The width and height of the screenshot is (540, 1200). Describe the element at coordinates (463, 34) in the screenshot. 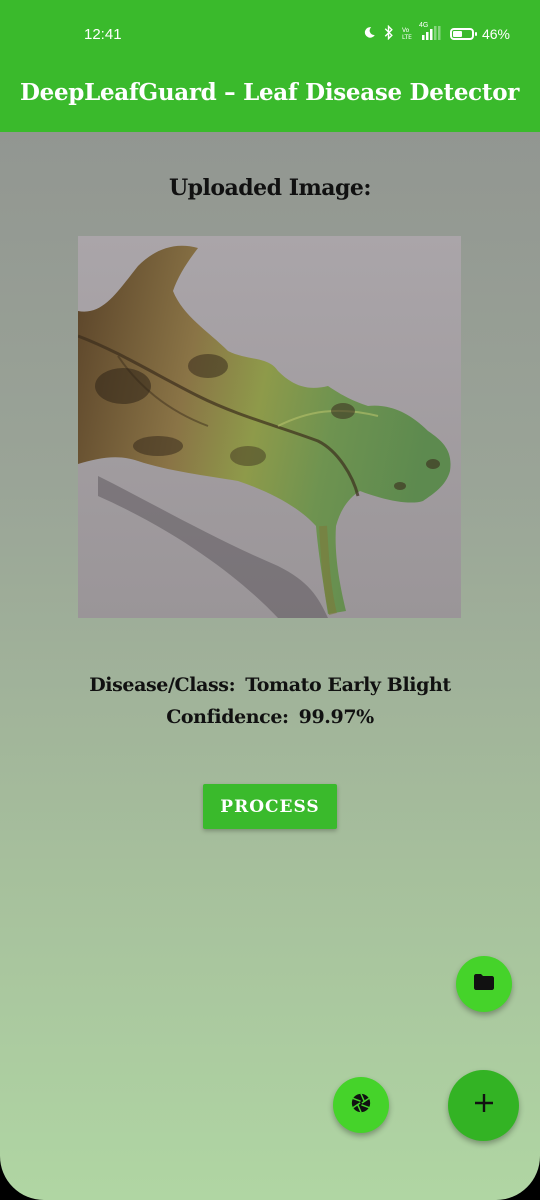

I see `battery-icon` at that location.